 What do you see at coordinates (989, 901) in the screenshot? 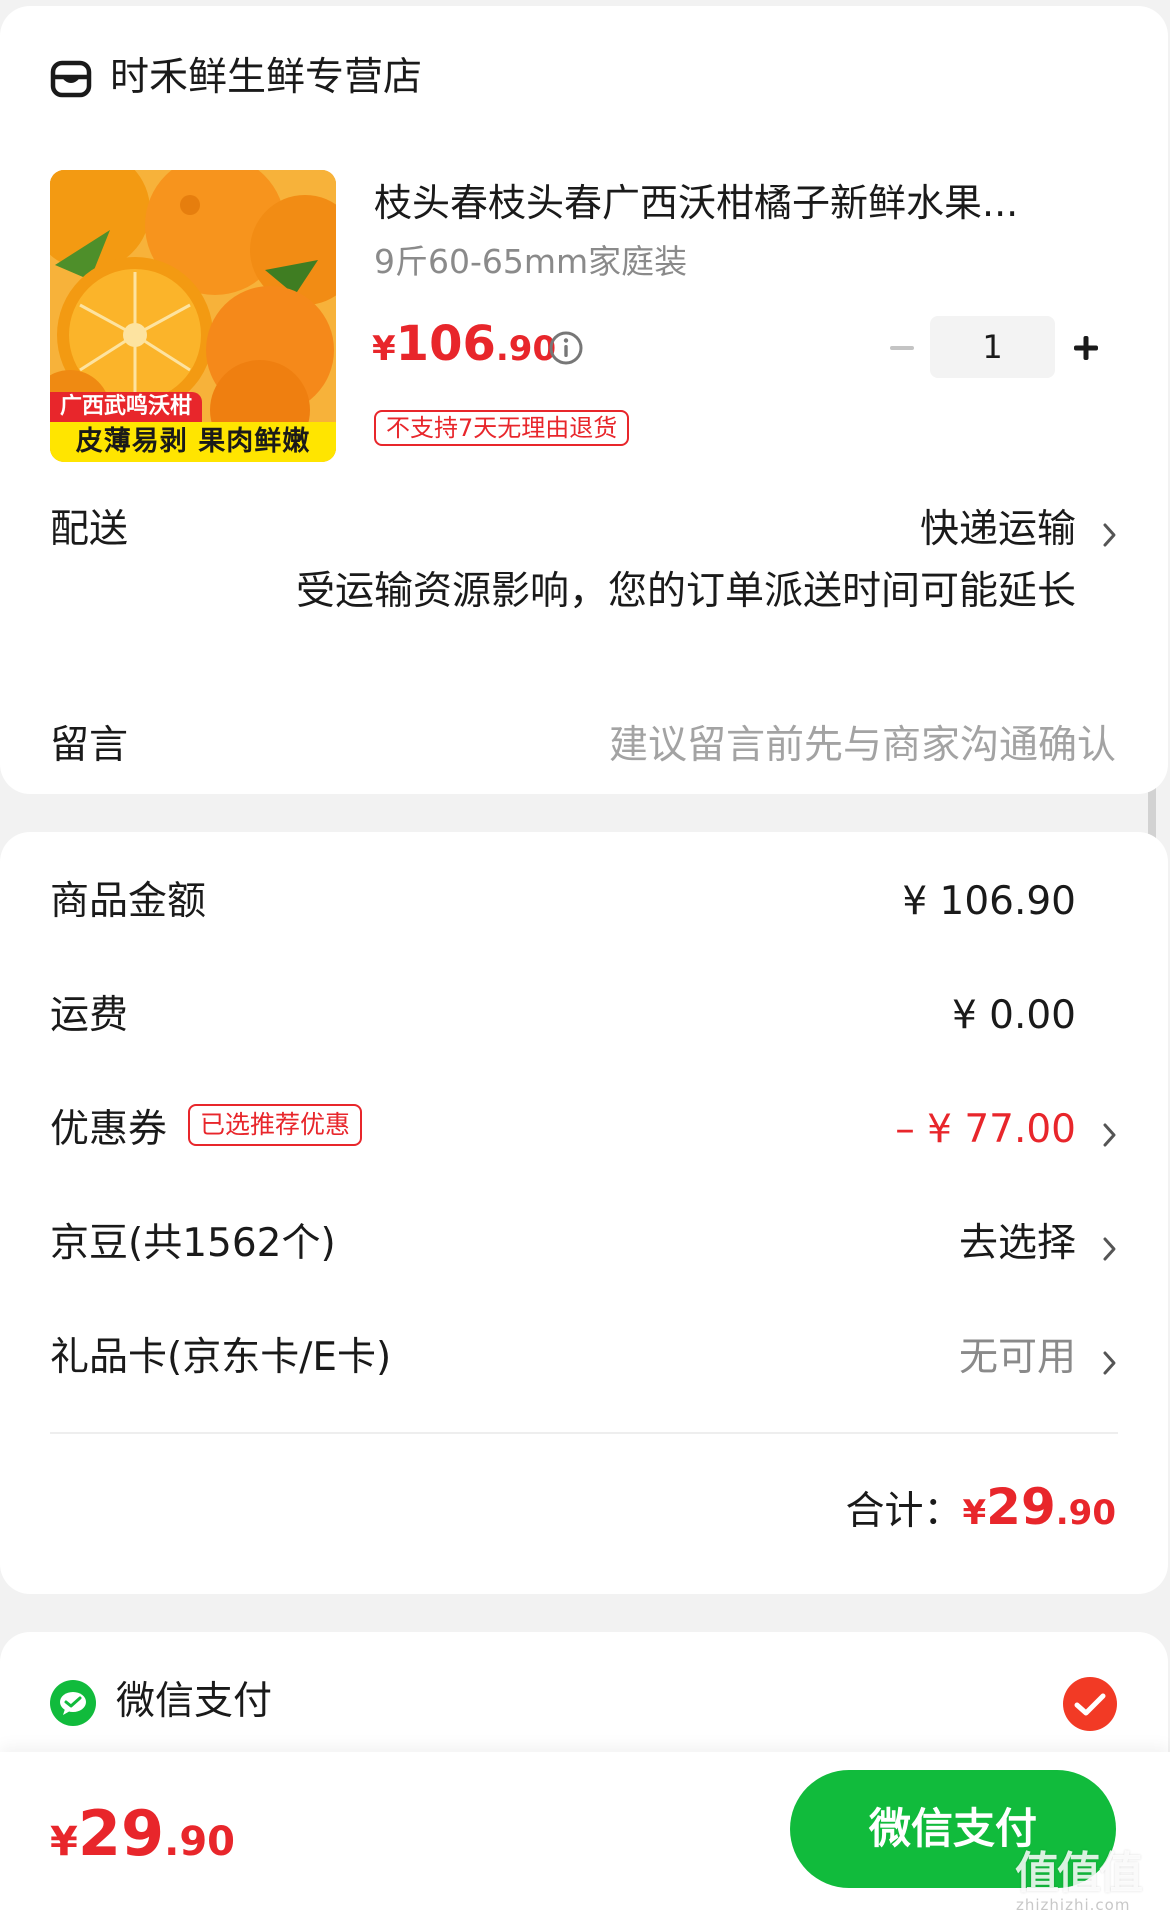
I see `goods-amount-value: ¥ 106.90` at bounding box center [989, 901].